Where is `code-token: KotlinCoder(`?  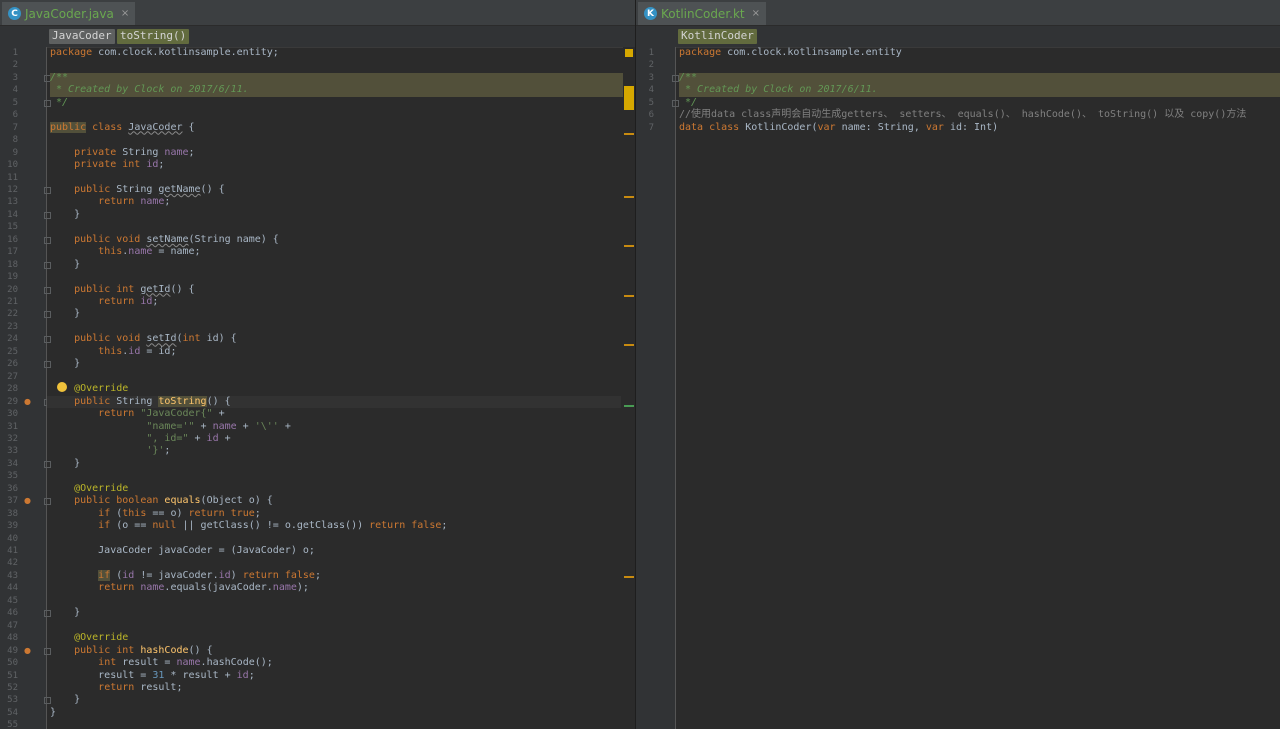
code-token: KotlinCoder( is located at coordinates (778, 127).